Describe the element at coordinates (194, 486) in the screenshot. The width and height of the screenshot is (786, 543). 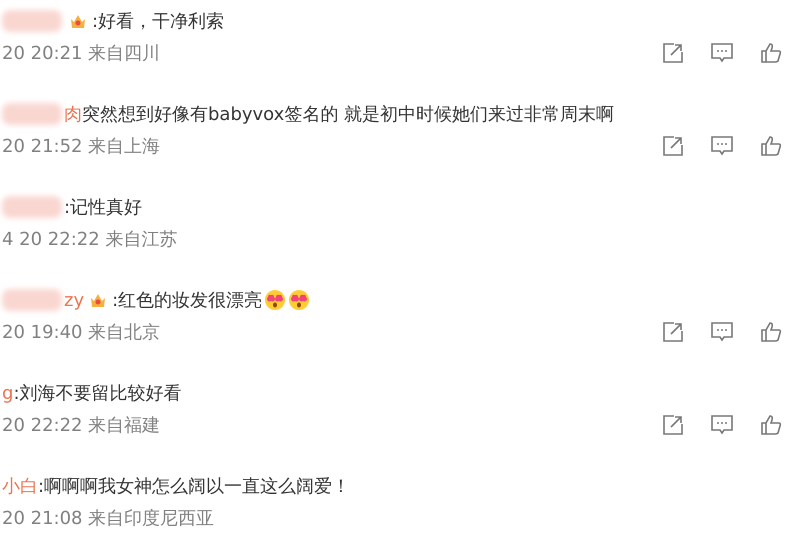
I see `comment-text: :啊啊啊我女神怎么阔以一直这么阔爱！` at that location.